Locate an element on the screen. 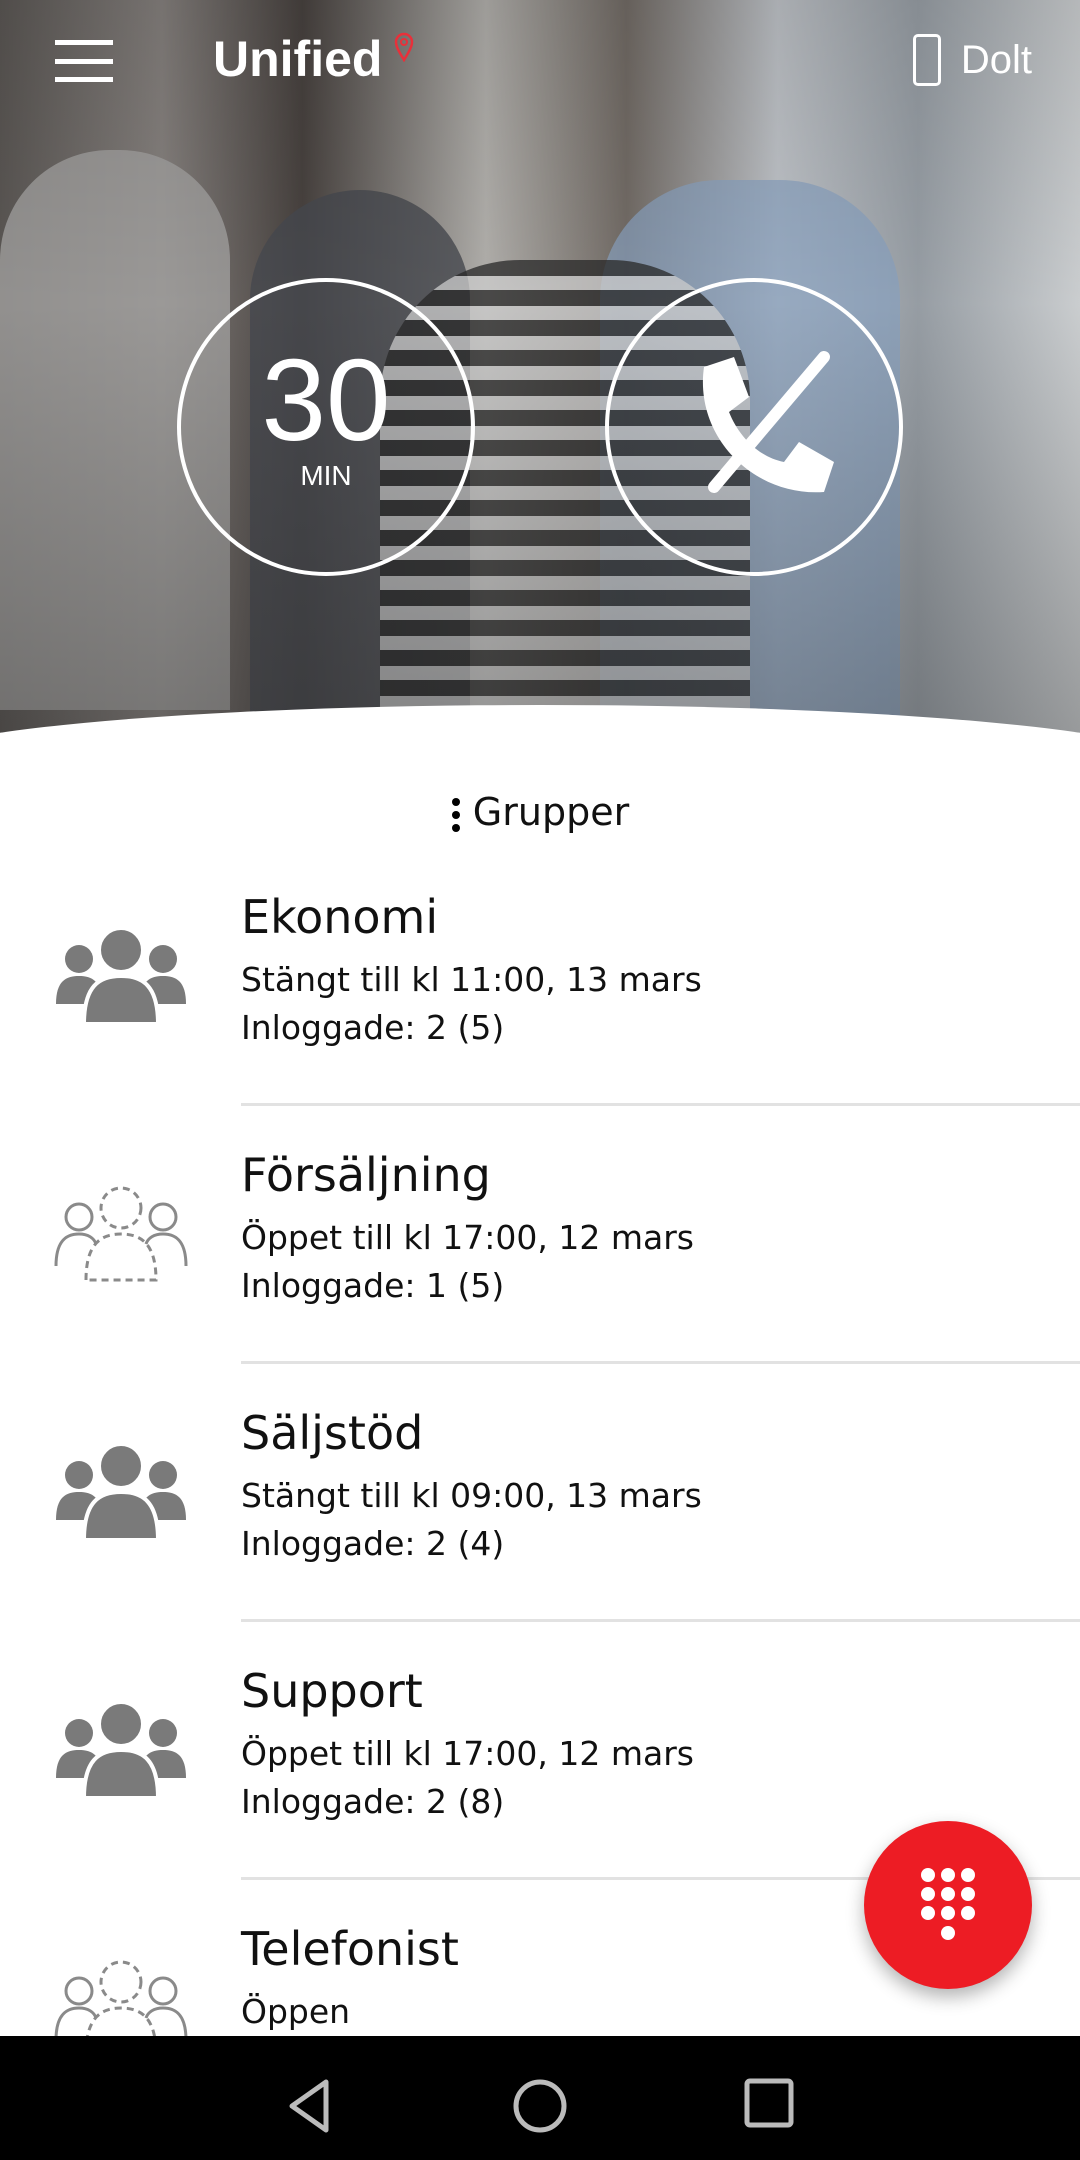 The height and width of the screenshot is (2160, 1080). system-navigation-bar is located at coordinates (540, 2098).